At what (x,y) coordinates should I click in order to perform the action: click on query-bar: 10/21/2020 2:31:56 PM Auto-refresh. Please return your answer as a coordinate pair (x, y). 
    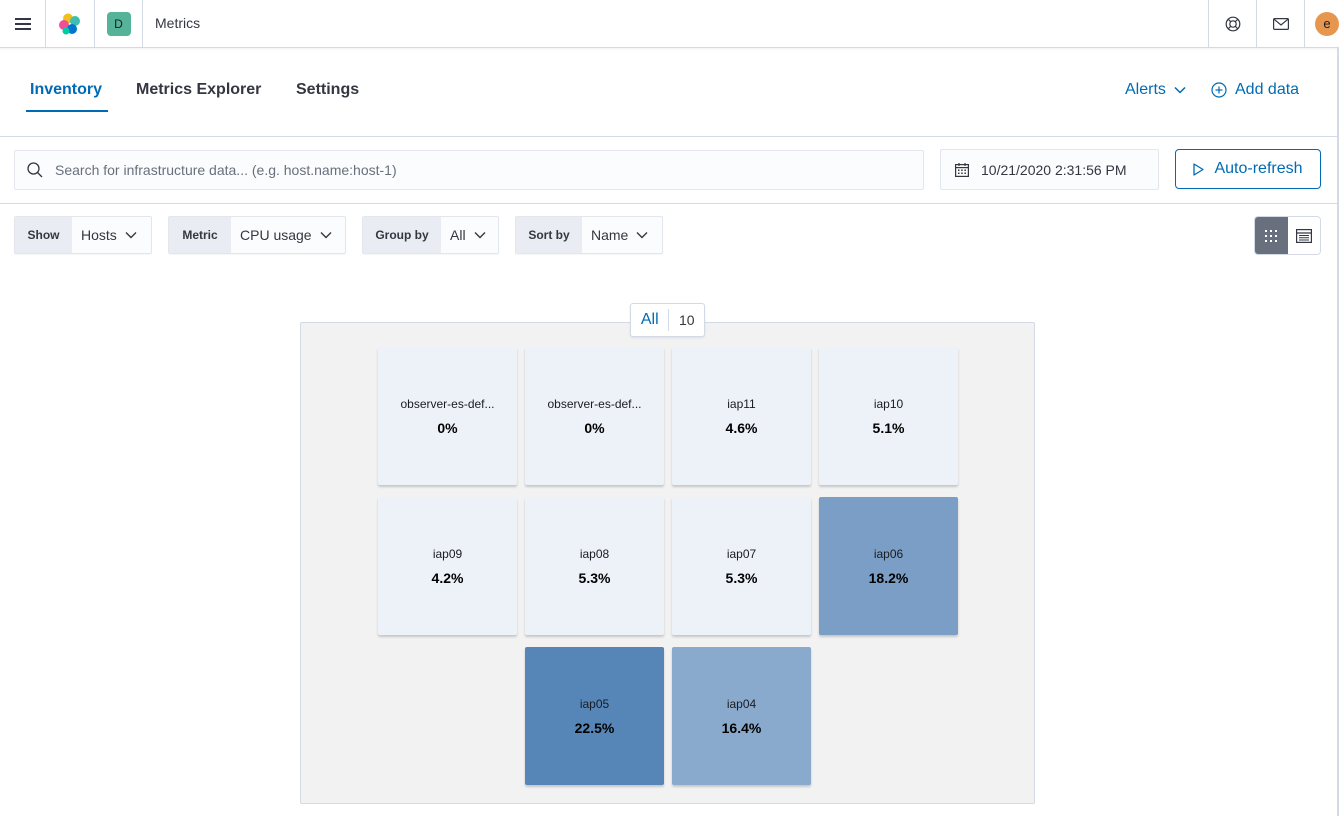
    Looking at the image, I should click on (668, 170).